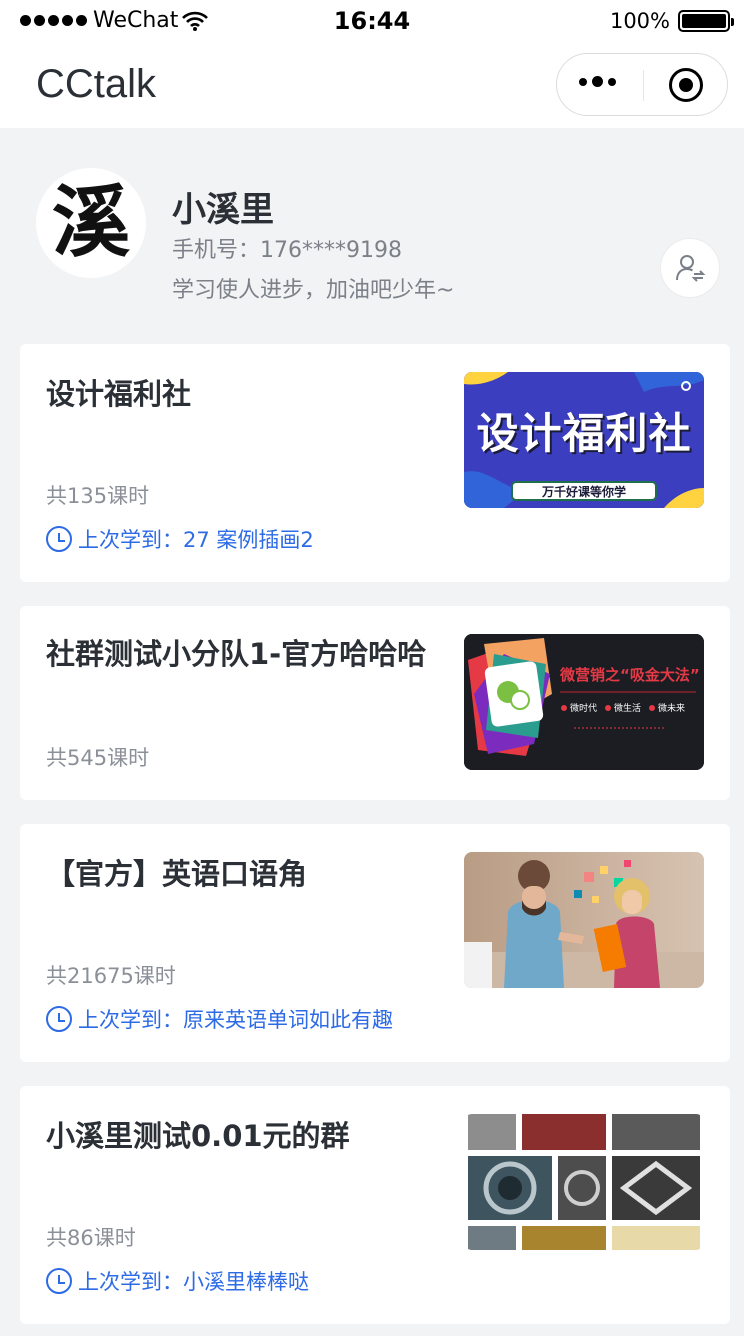 This screenshot has width=744, height=1336. Describe the element at coordinates (98, 496) in the screenshot. I see `course-lesson-count: 共135课时` at that location.